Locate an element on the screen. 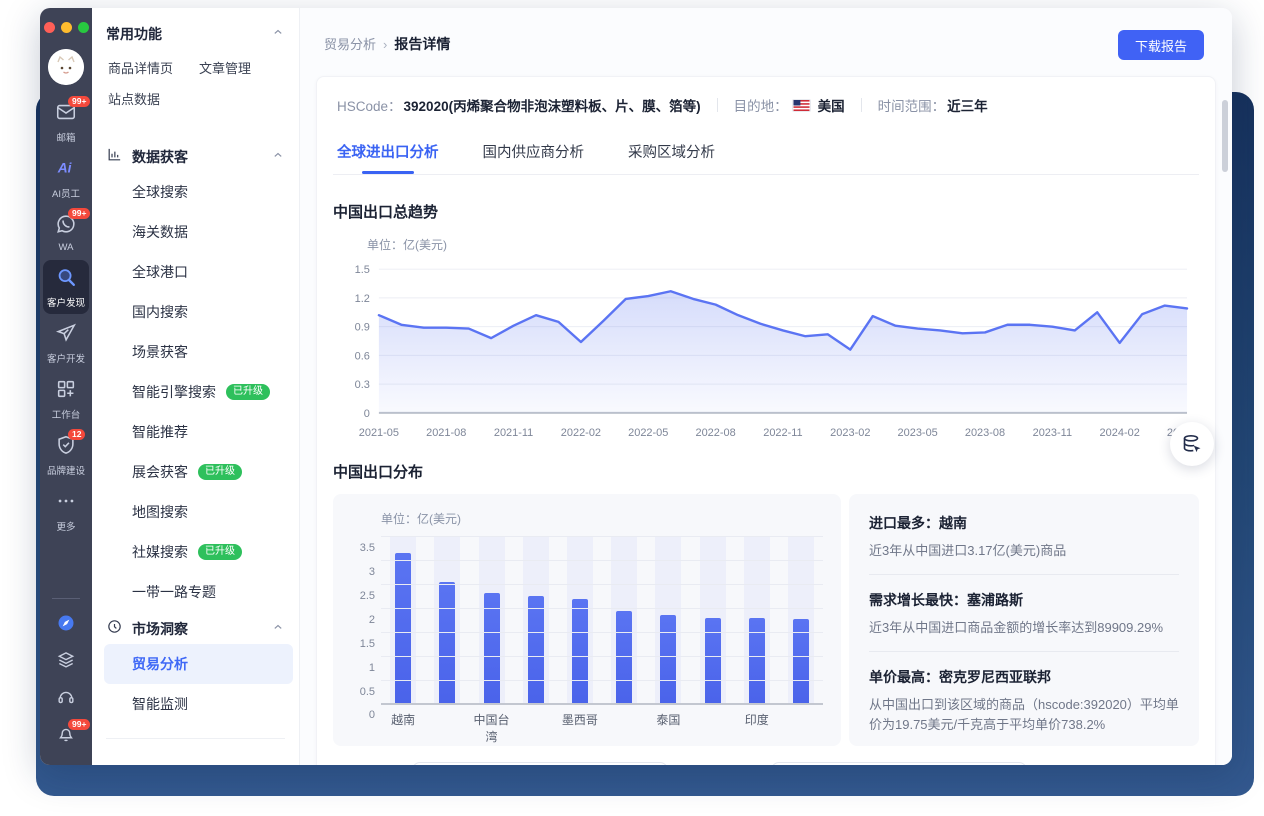 This screenshot has width=1264, height=816. destination-value: 美国 is located at coordinates (831, 106).